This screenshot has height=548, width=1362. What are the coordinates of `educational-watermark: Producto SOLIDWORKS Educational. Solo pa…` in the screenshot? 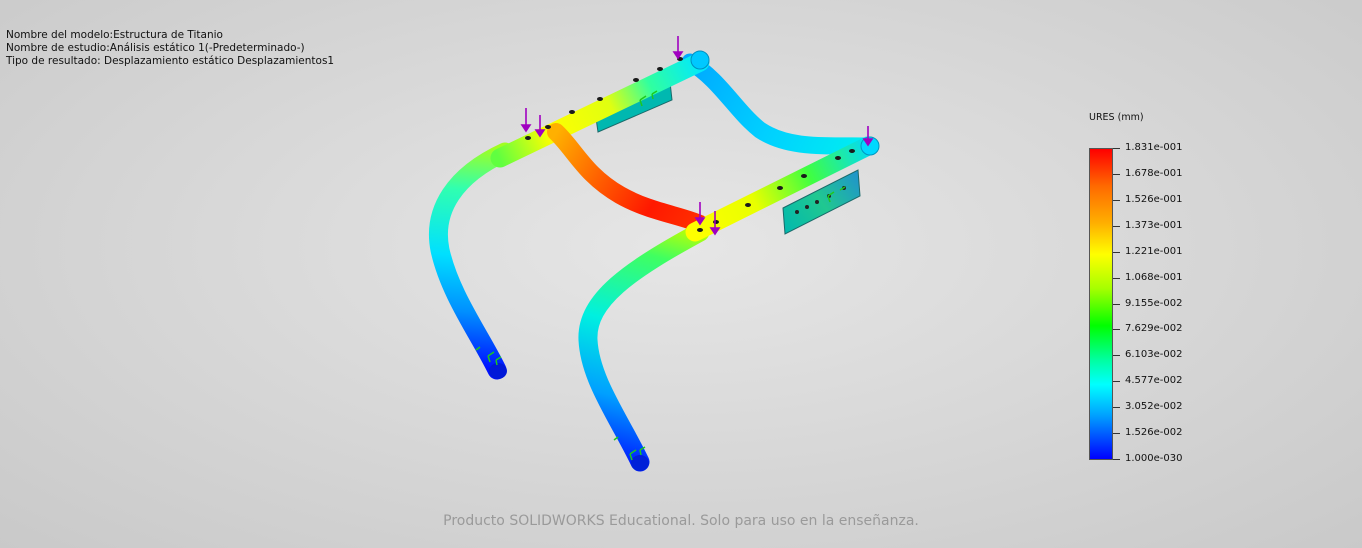 It's located at (681, 521).